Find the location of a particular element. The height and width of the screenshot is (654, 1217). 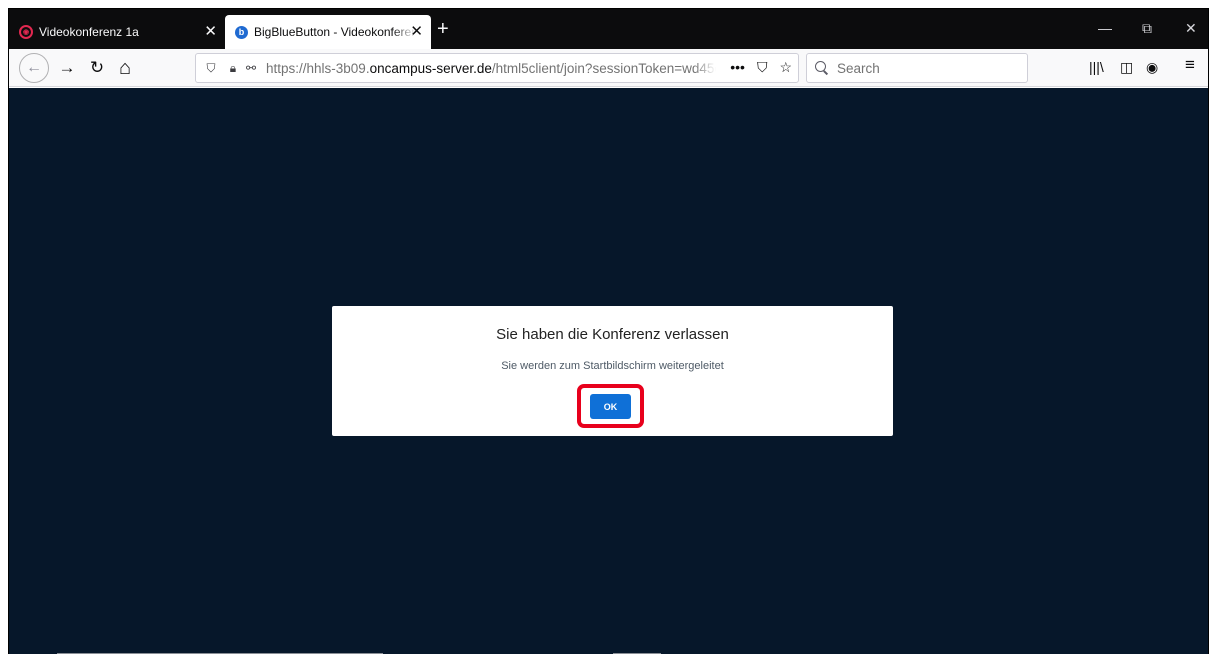

back-button: ← is located at coordinates (34, 68).